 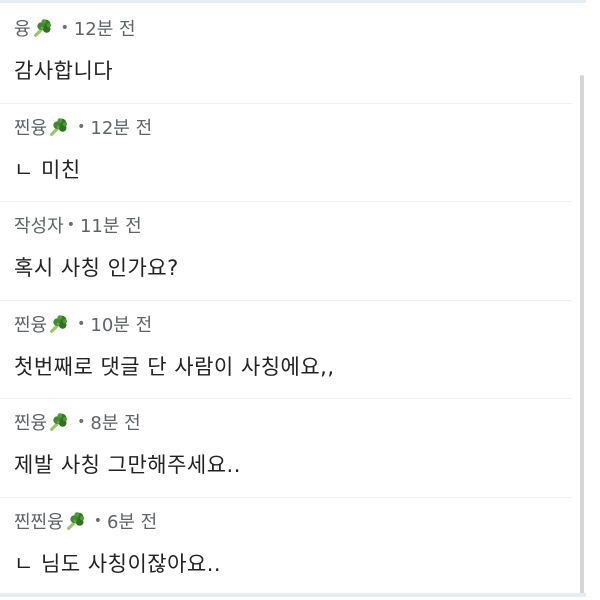 I want to click on comment-text: 감사합니다, so click(x=64, y=71).